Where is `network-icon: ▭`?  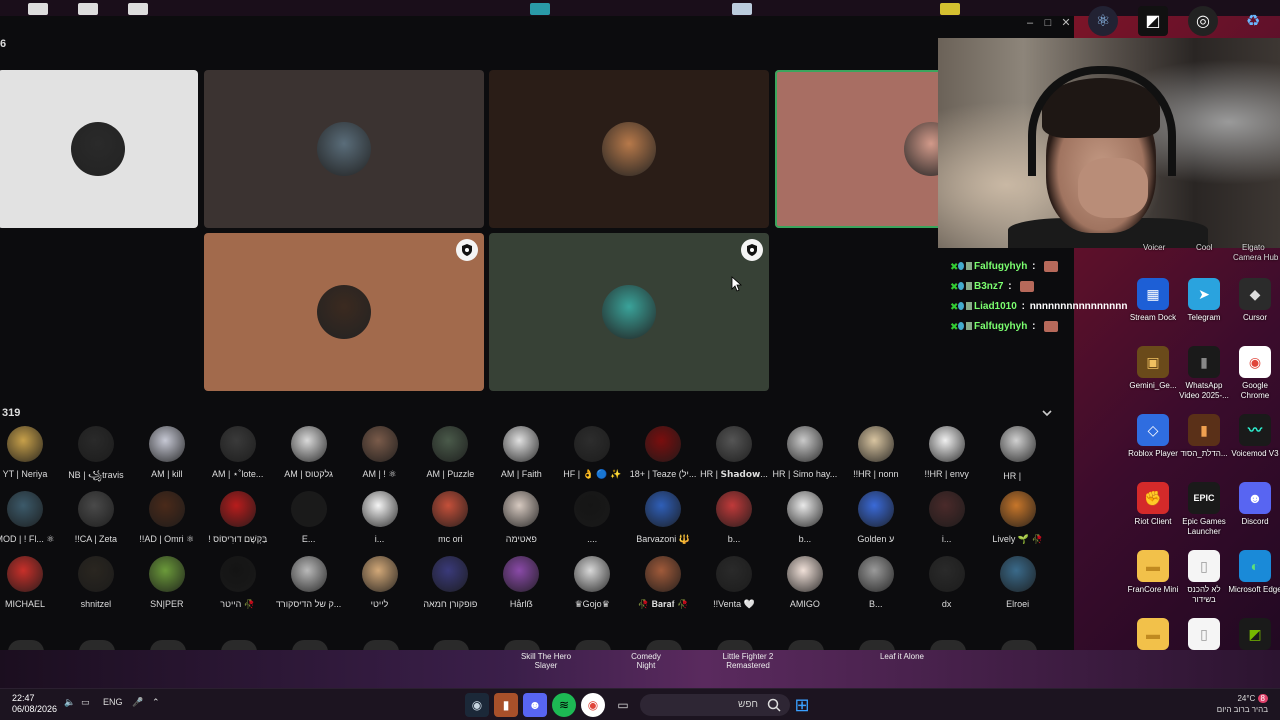 network-icon: ▭ is located at coordinates (85, 702).